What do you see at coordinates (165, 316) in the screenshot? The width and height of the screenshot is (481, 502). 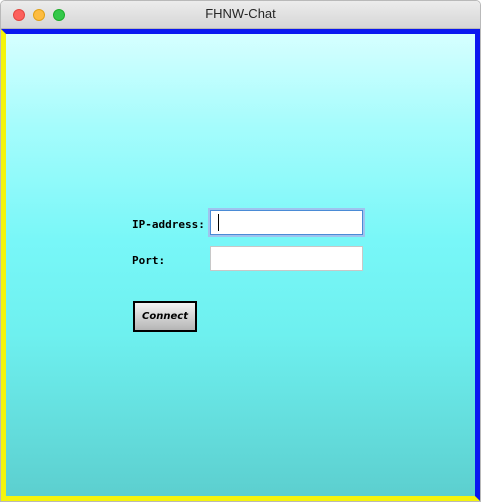 I see `connect-button: Connect` at bounding box center [165, 316].